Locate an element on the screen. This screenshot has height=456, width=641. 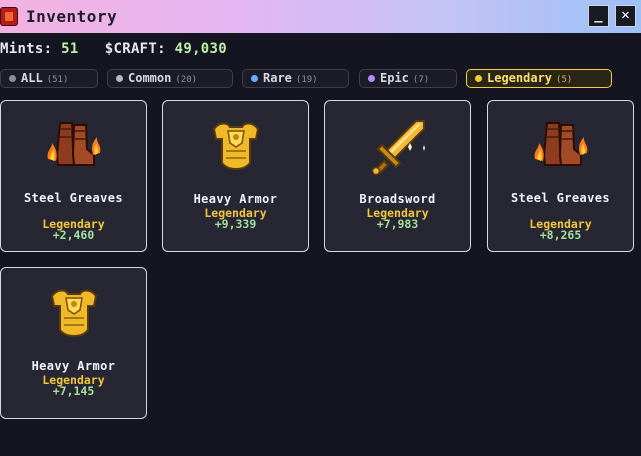
item-points: +9,339 is located at coordinates (235, 224).